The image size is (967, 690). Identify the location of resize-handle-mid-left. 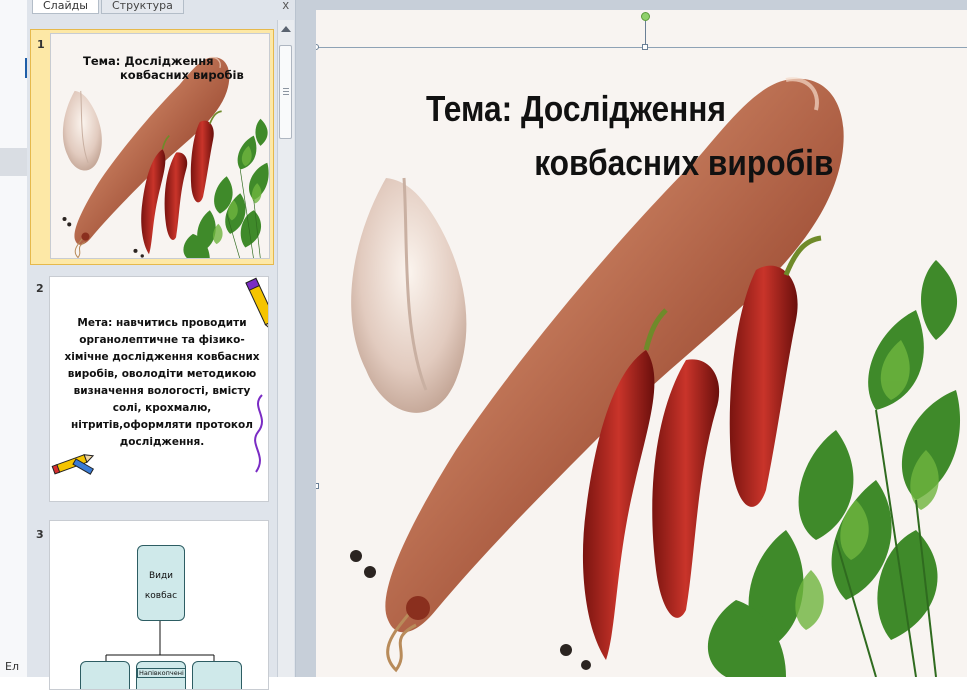
(317, 486).